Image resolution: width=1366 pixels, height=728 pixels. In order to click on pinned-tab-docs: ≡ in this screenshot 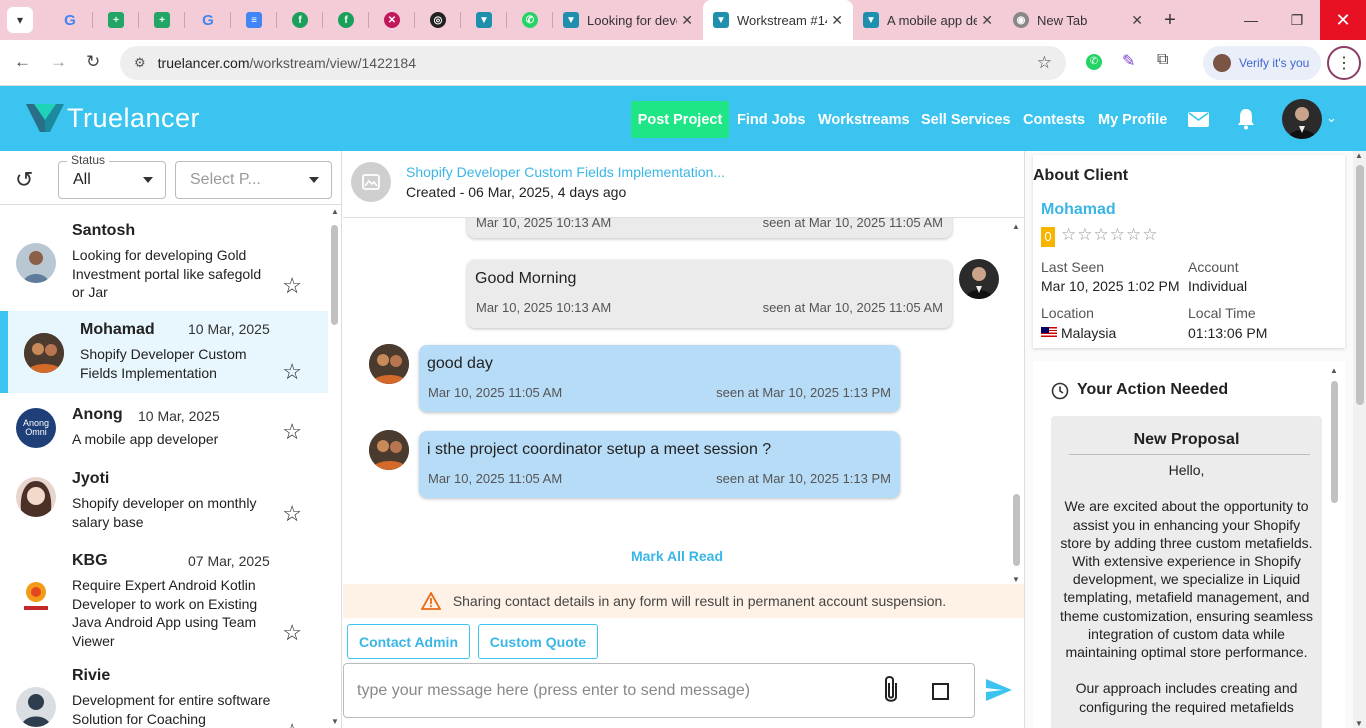, I will do `click(254, 20)`.